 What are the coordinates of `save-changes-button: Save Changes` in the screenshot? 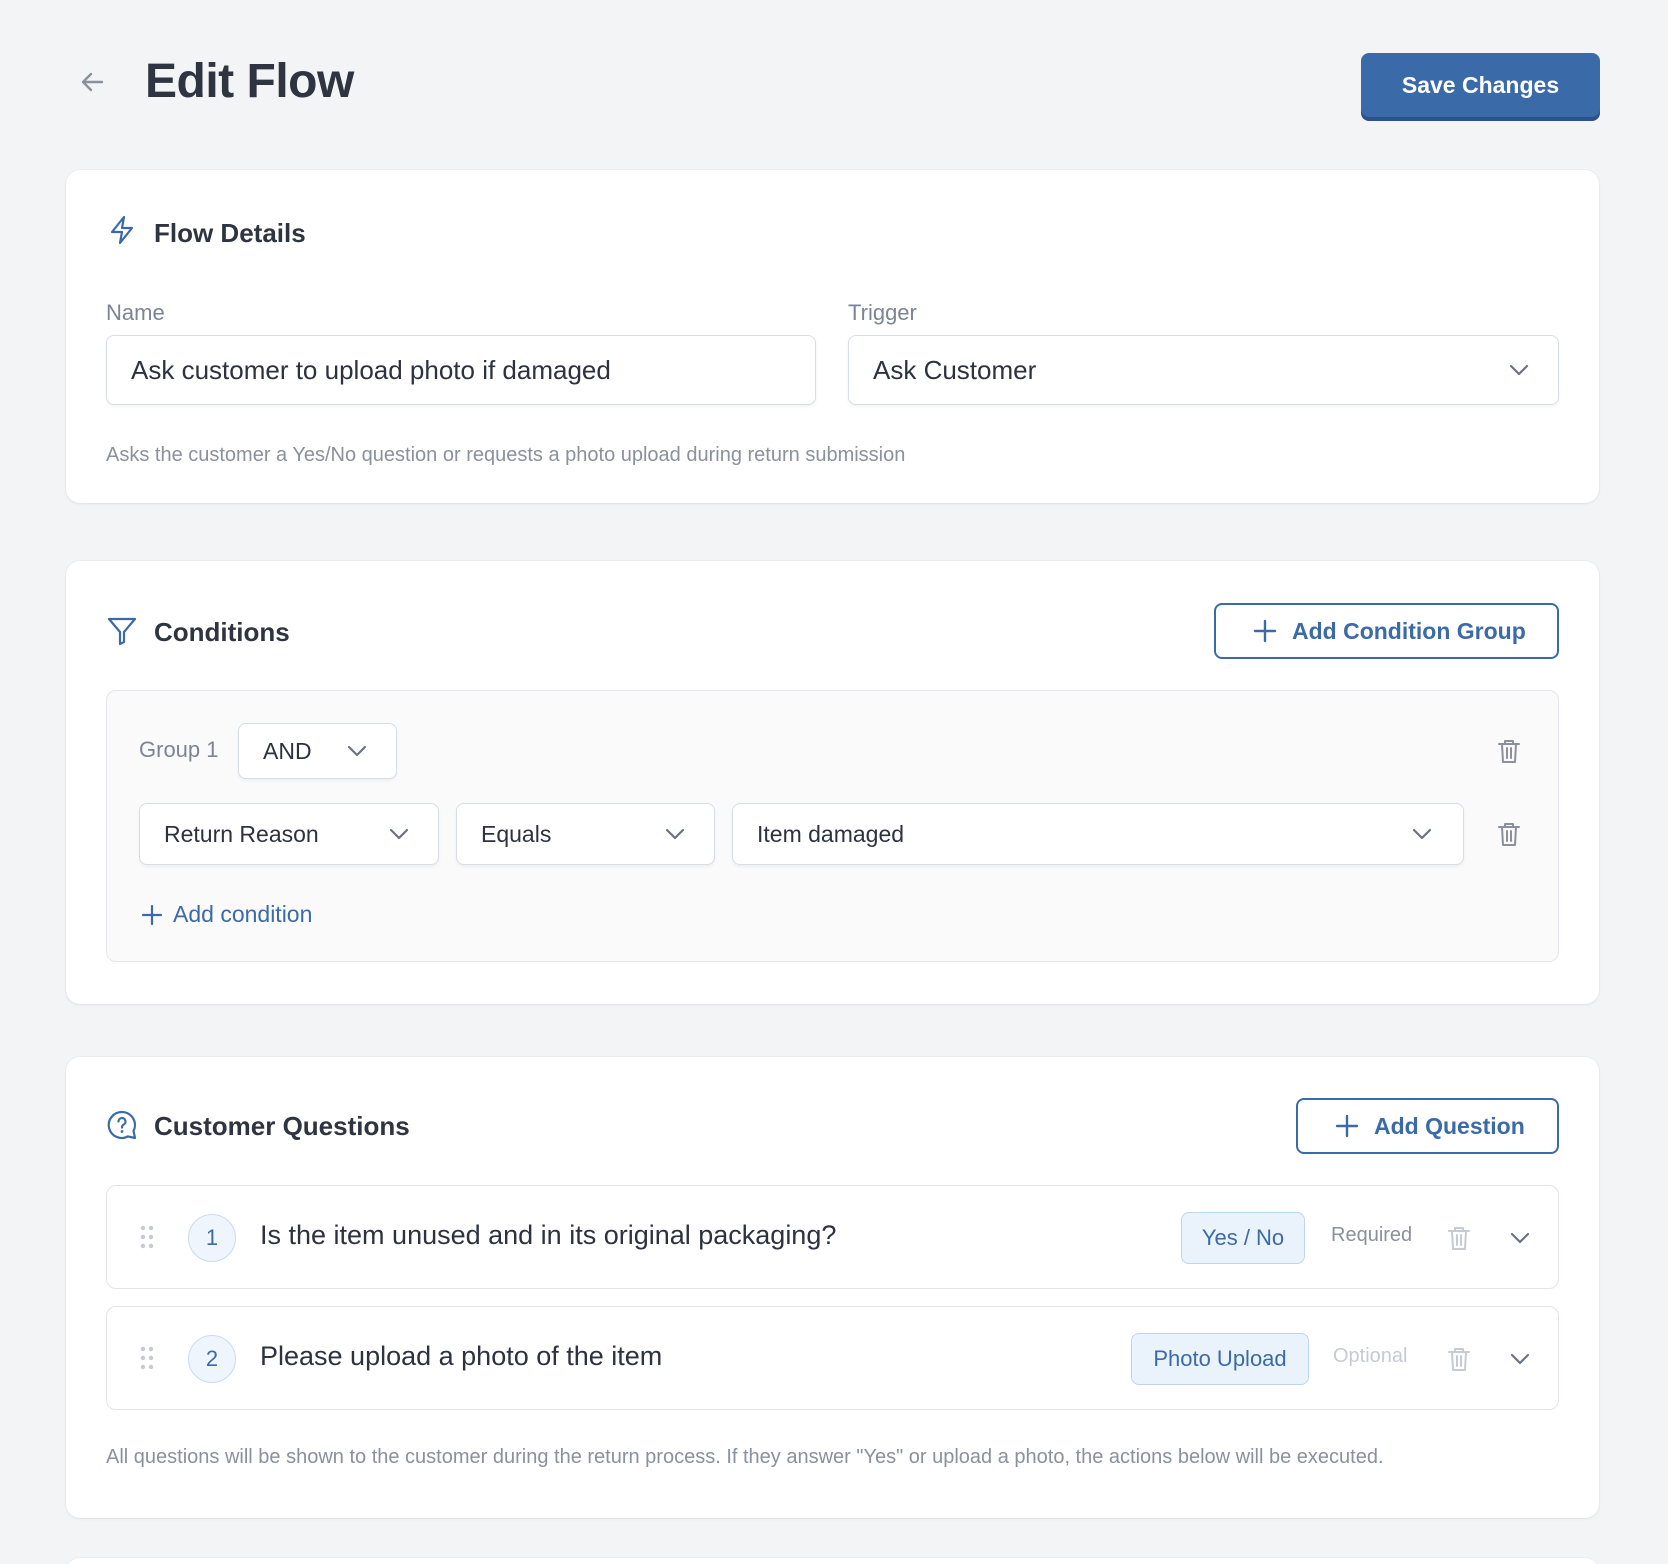 It's located at (1480, 85).